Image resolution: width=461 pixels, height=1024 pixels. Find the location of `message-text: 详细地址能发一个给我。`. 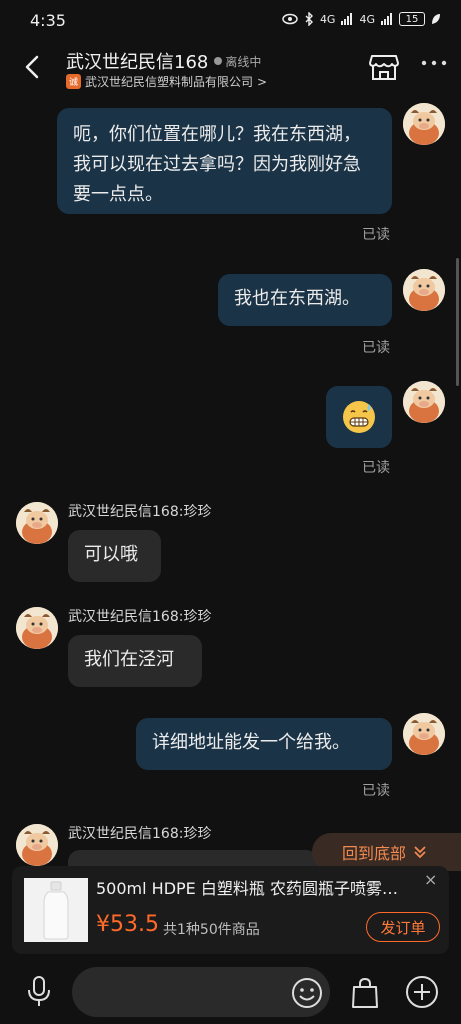

message-text: 详细地址能发一个给我。 is located at coordinates (251, 742).